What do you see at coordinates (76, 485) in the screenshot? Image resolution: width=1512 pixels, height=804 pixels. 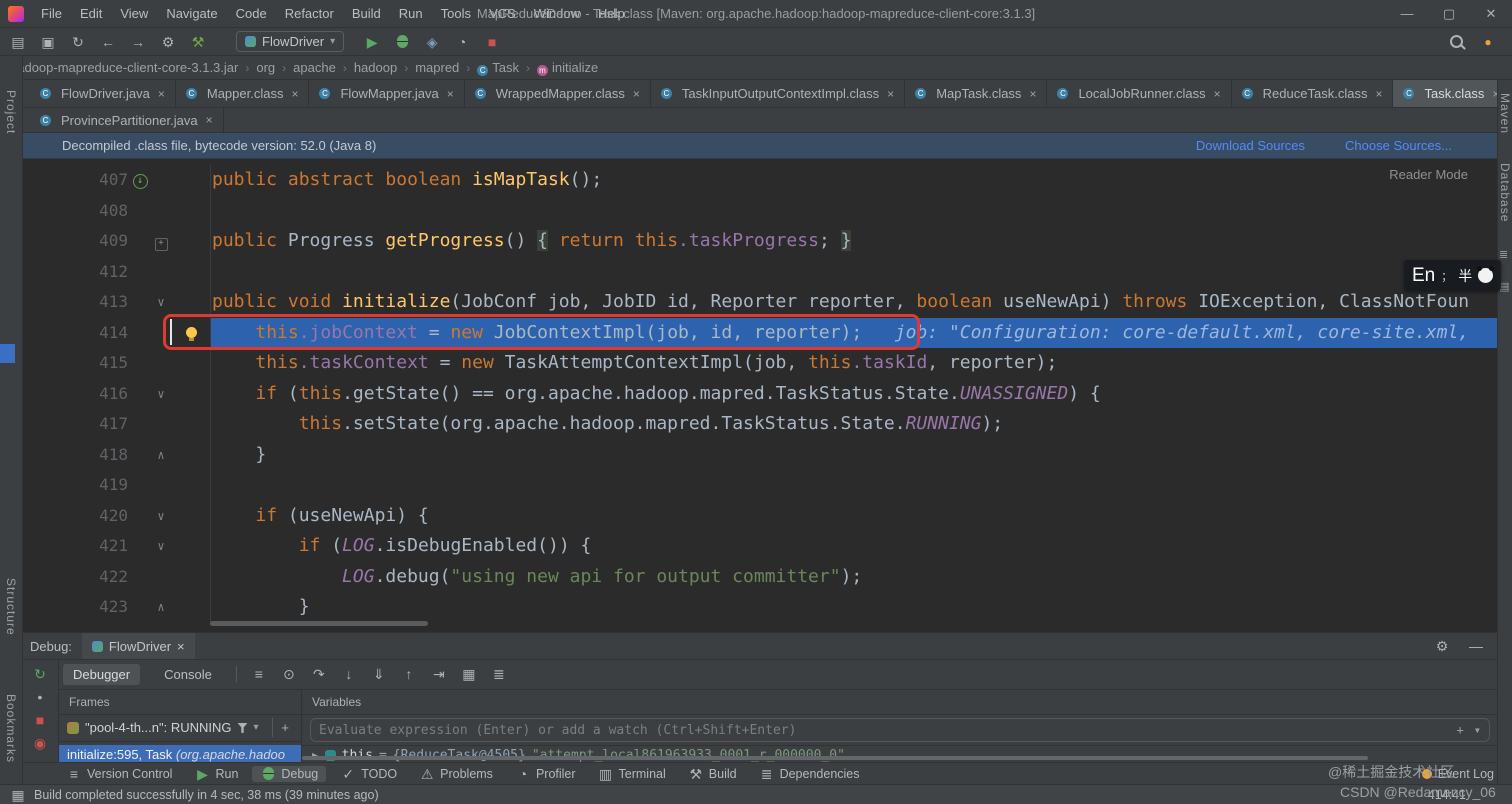 I see `line-number: 419` at bounding box center [76, 485].